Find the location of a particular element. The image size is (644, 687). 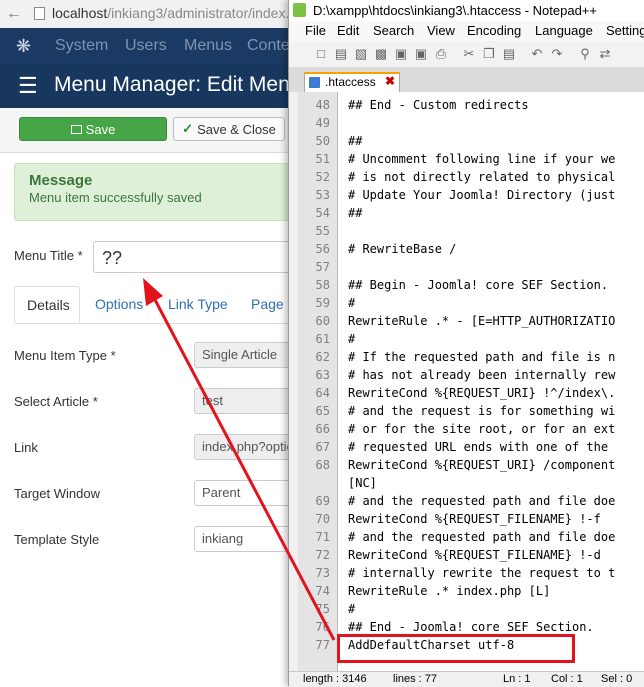

code-line: 56 # RewriteBase / is located at coordinates (471, 249).